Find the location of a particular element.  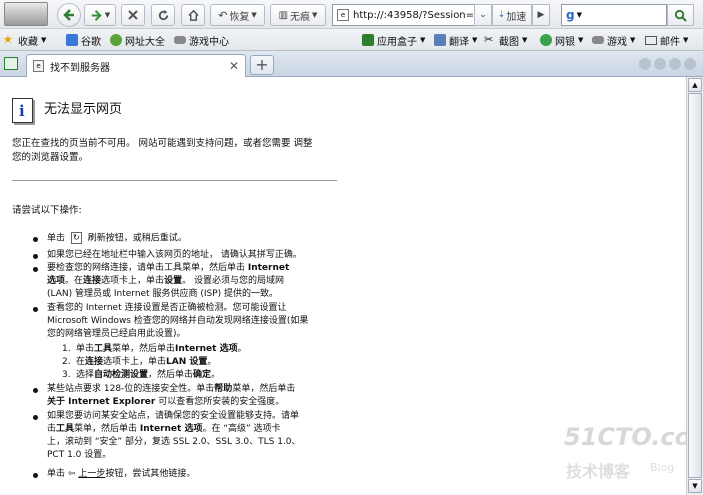

menu-screenshot: ✂ 截图 ▼ is located at coordinates (505, 40).